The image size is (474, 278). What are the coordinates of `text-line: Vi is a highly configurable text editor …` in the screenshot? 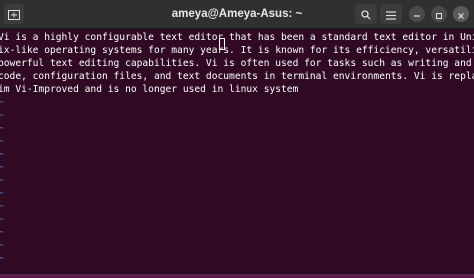 It's located at (237, 37).